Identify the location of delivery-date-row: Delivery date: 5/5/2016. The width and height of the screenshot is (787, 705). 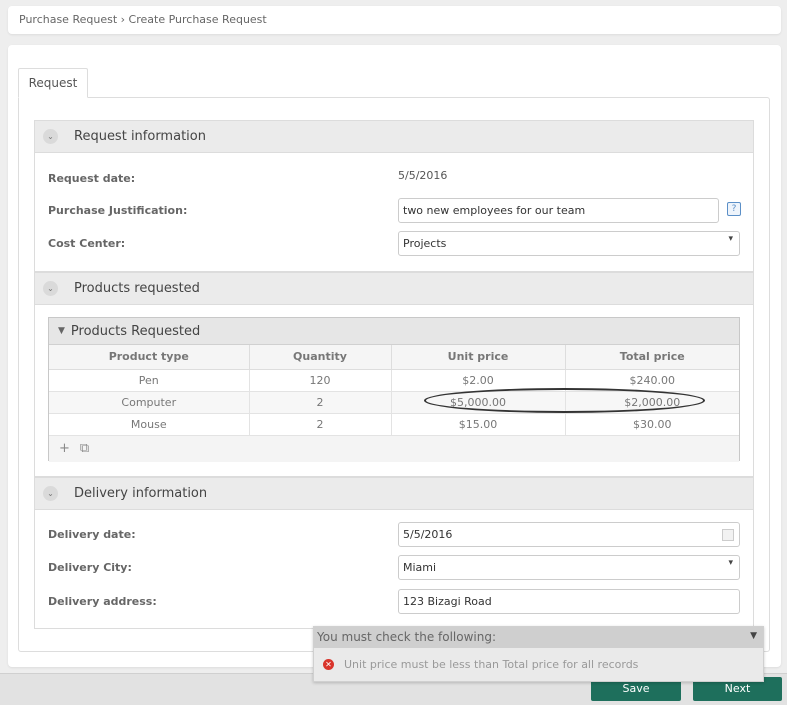
(394, 535).